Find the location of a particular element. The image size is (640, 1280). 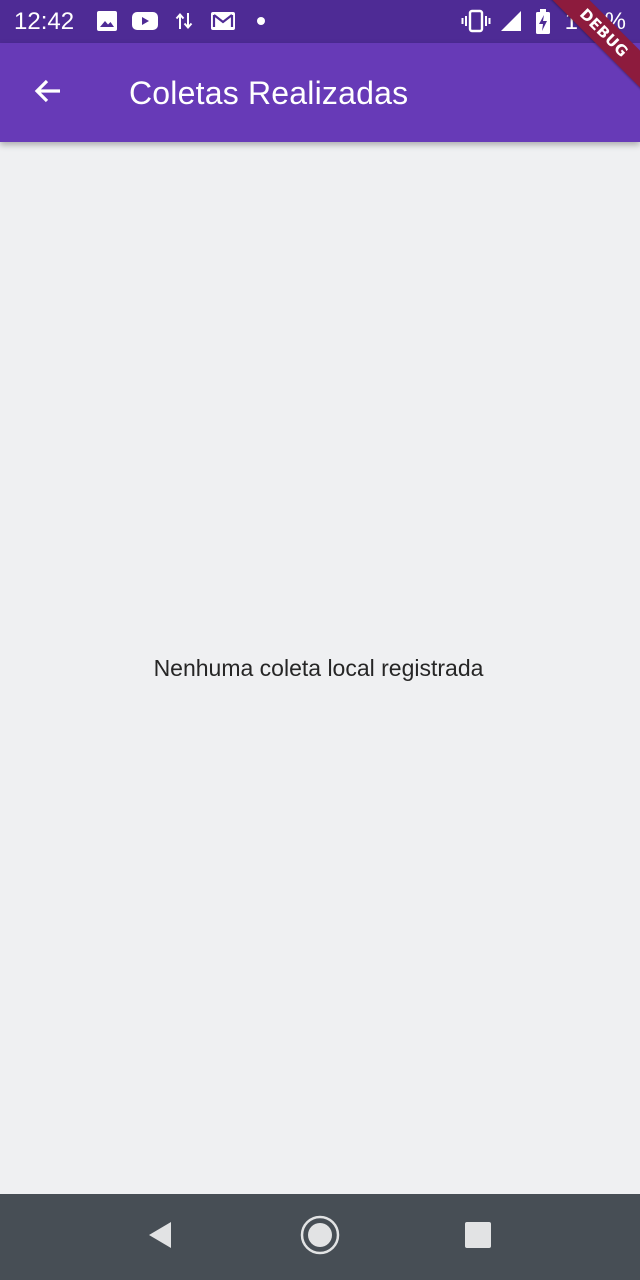

battery-charging-icon is located at coordinates (543, 21).